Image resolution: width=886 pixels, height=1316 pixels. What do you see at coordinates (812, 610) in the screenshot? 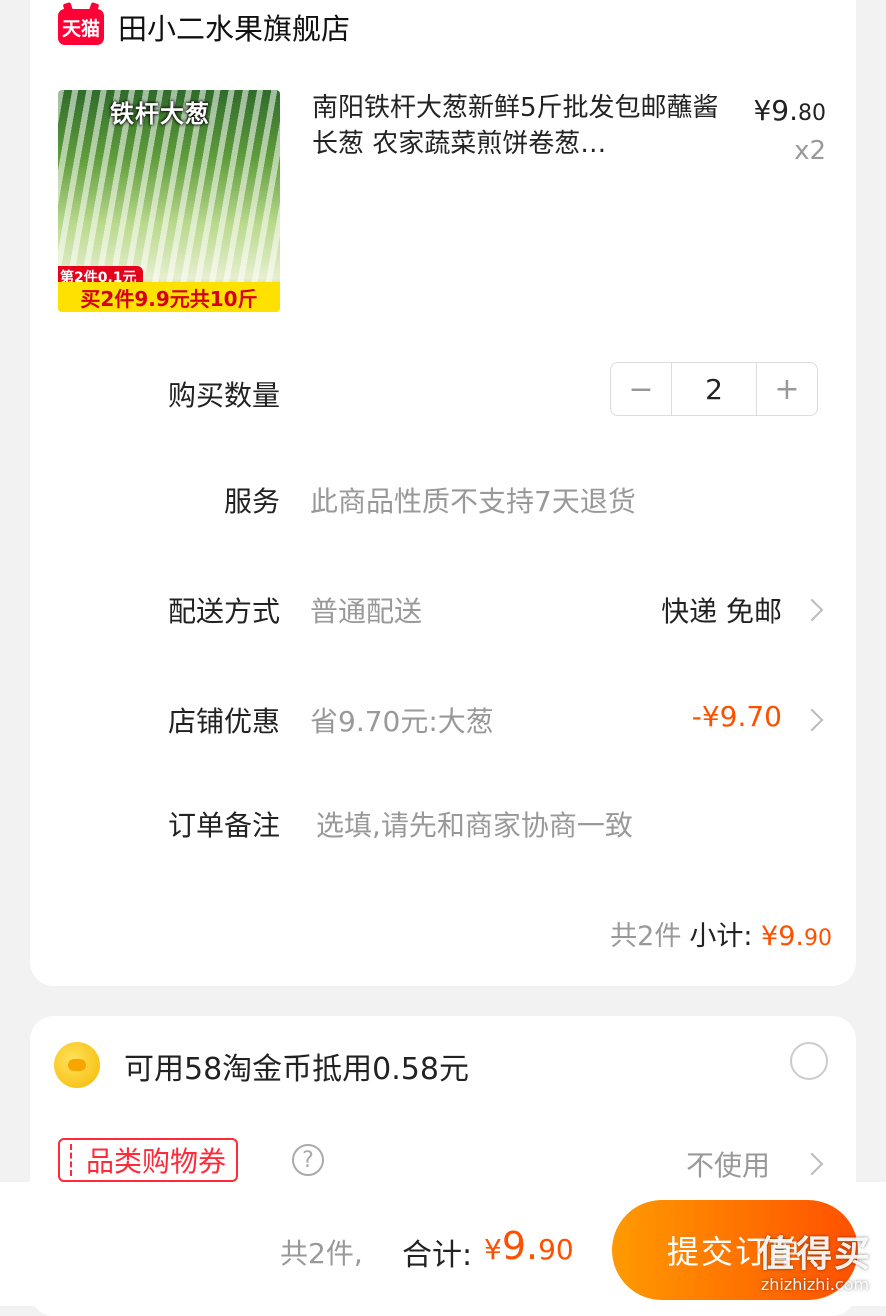
I see `delivery-chevron-icon` at bounding box center [812, 610].